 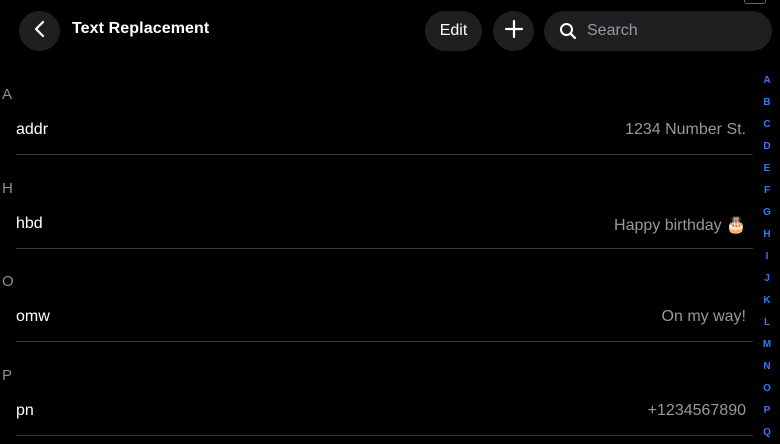 I want to click on back-button, so click(x=39, y=31).